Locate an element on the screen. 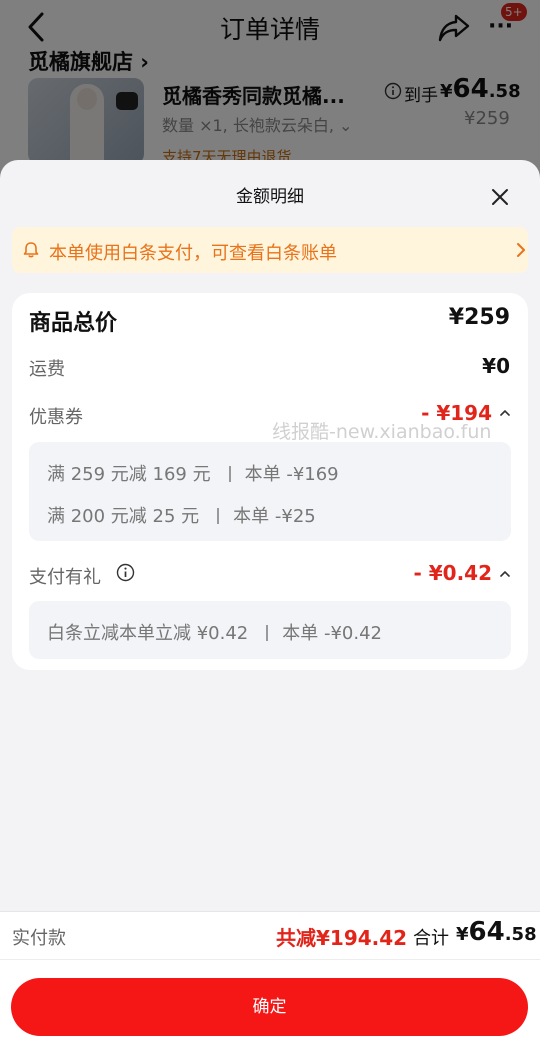 The image size is (540, 1052). confirm-button: 确定 is located at coordinates (269, 1007).